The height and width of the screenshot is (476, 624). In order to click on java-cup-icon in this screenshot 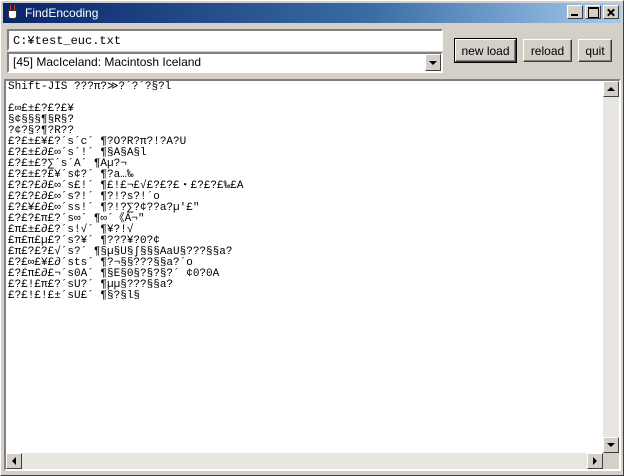, I will do `click(13, 13)`.